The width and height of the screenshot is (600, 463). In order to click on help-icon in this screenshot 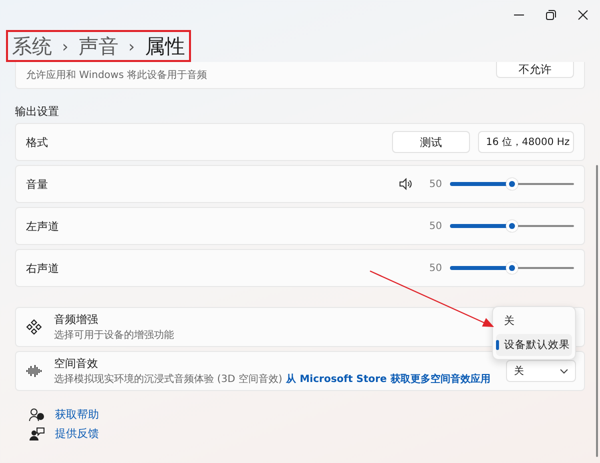, I will do `click(37, 415)`.